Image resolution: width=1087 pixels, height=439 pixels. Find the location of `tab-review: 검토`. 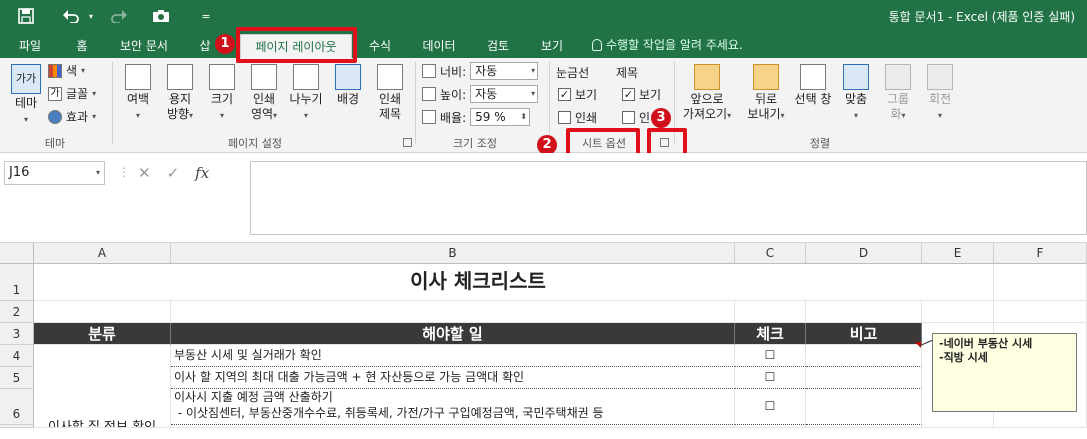

tab-review: 검토 is located at coordinates (498, 47).